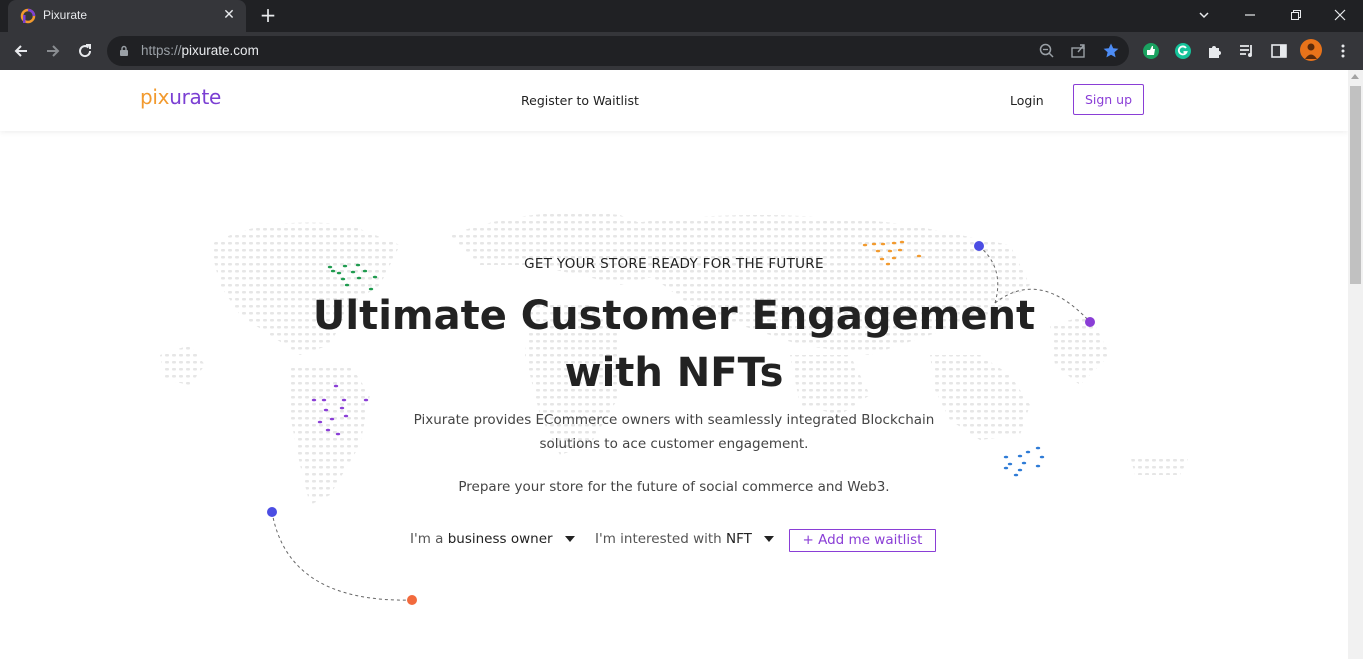  Describe the element at coordinates (53, 51) in the screenshot. I see `forward-button` at that location.